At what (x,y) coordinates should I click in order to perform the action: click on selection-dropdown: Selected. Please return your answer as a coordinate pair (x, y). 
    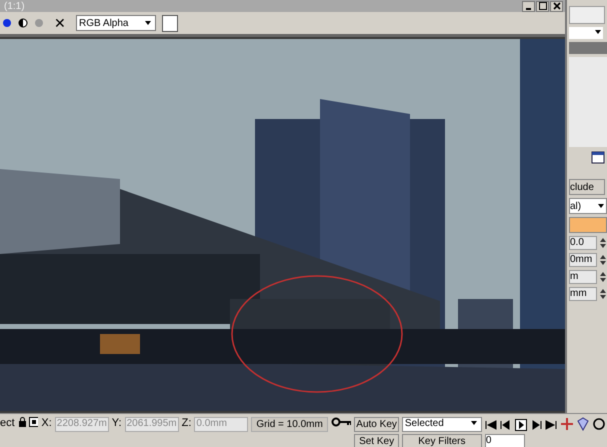
    Looking at the image, I should click on (442, 424).